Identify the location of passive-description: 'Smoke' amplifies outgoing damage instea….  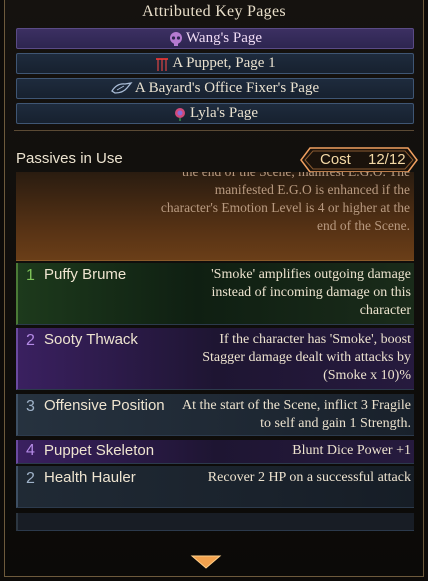
(311, 292).